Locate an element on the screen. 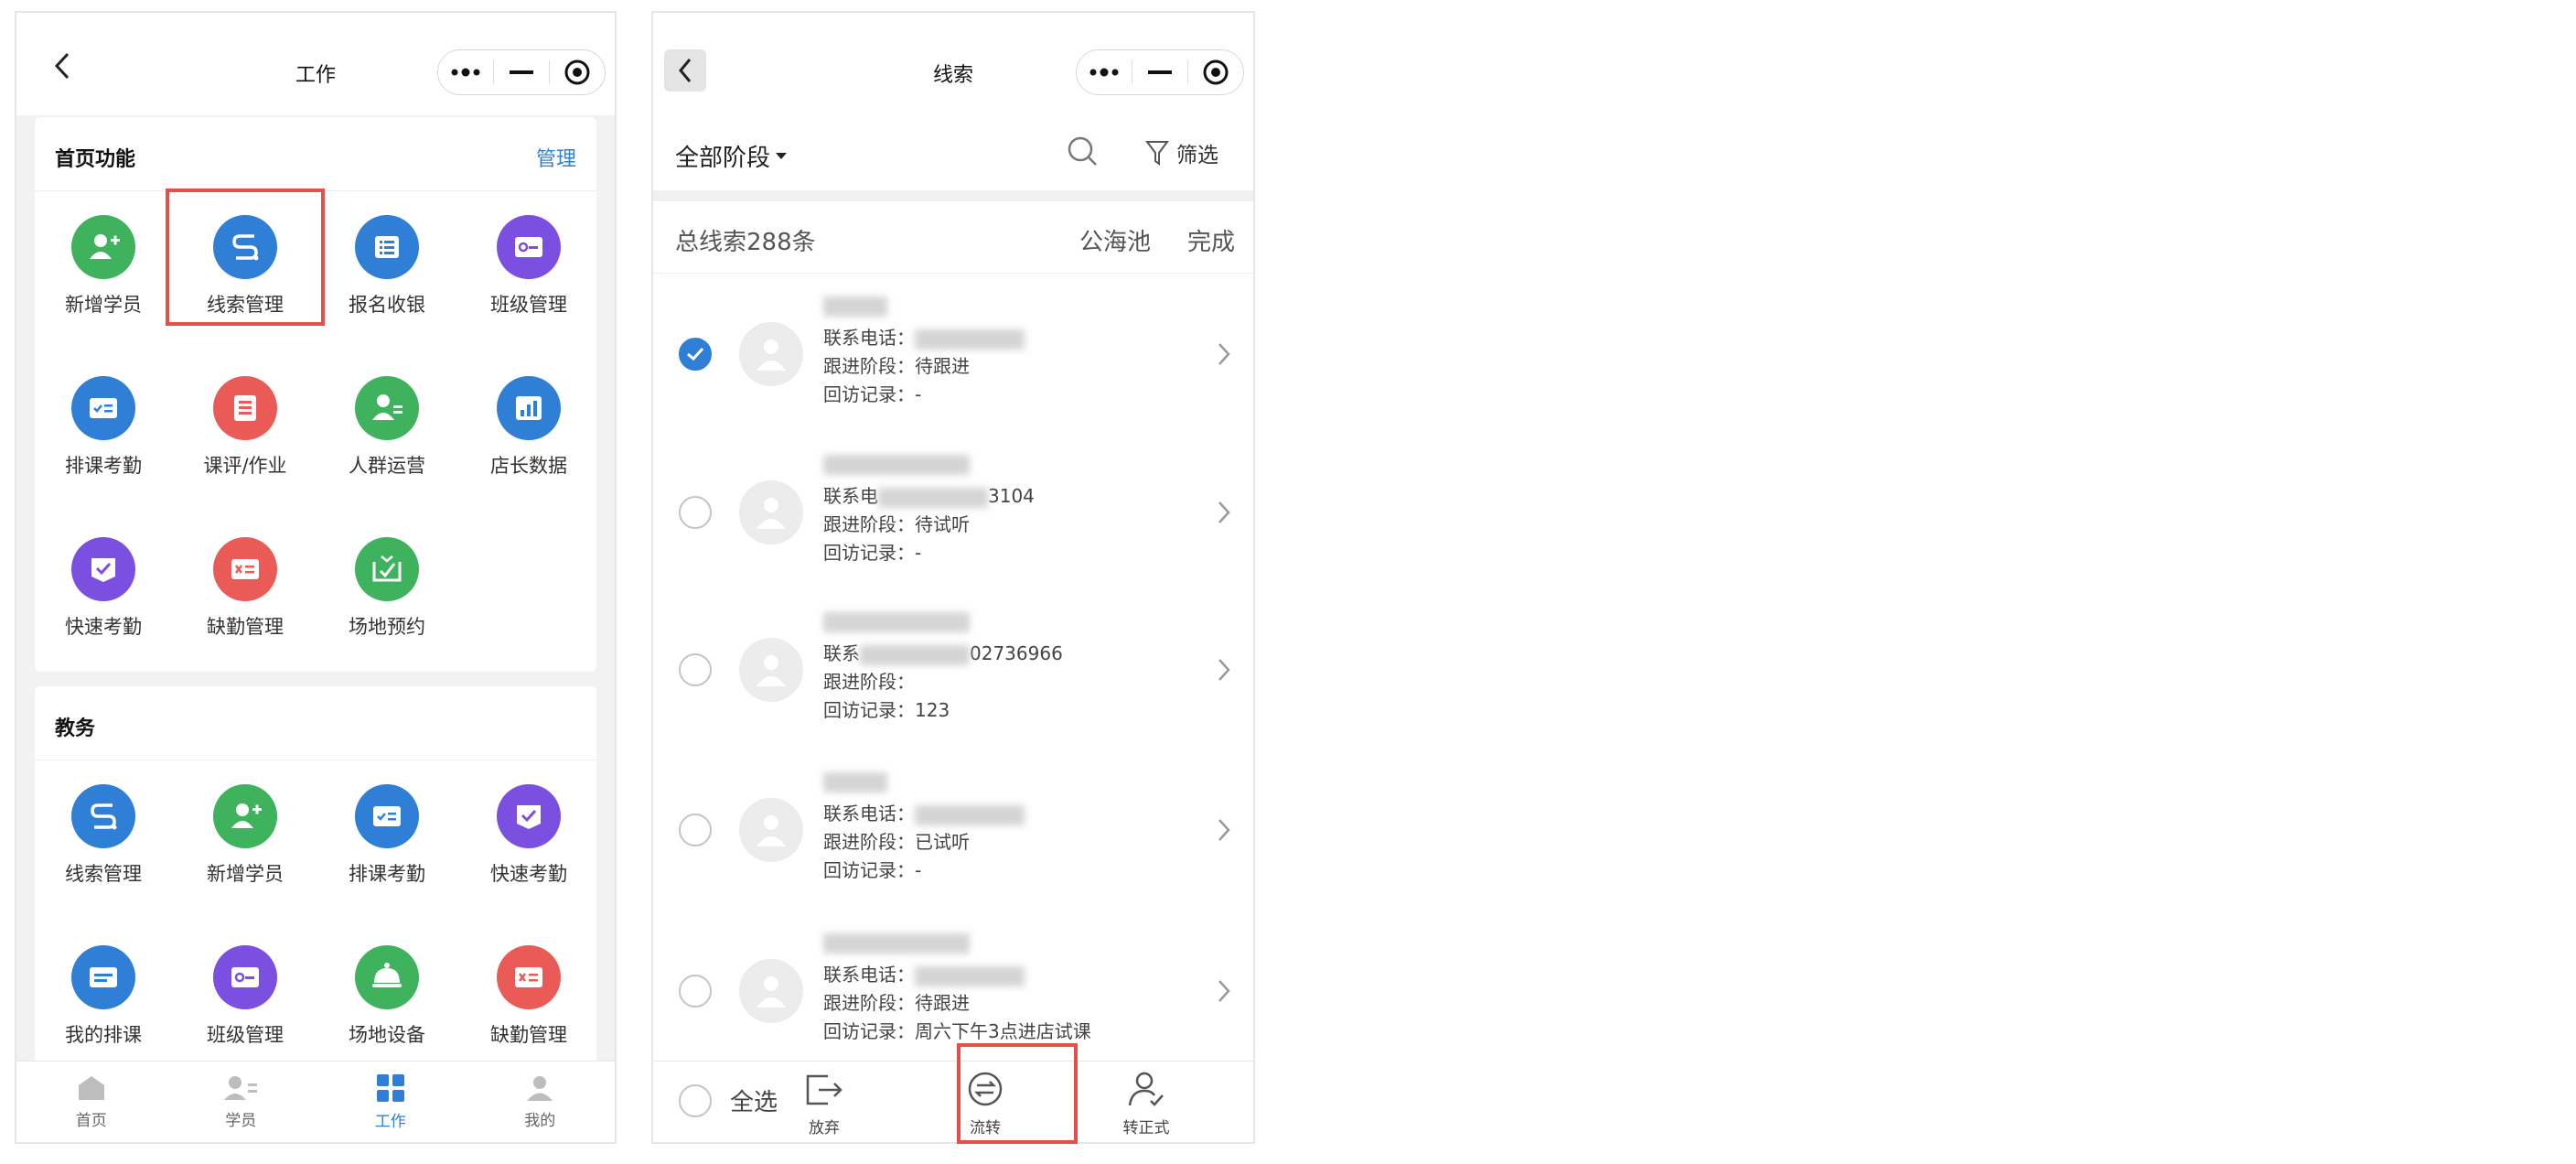 The width and height of the screenshot is (2576, 1164). venue-equipment-icon is located at coordinates (387, 977).